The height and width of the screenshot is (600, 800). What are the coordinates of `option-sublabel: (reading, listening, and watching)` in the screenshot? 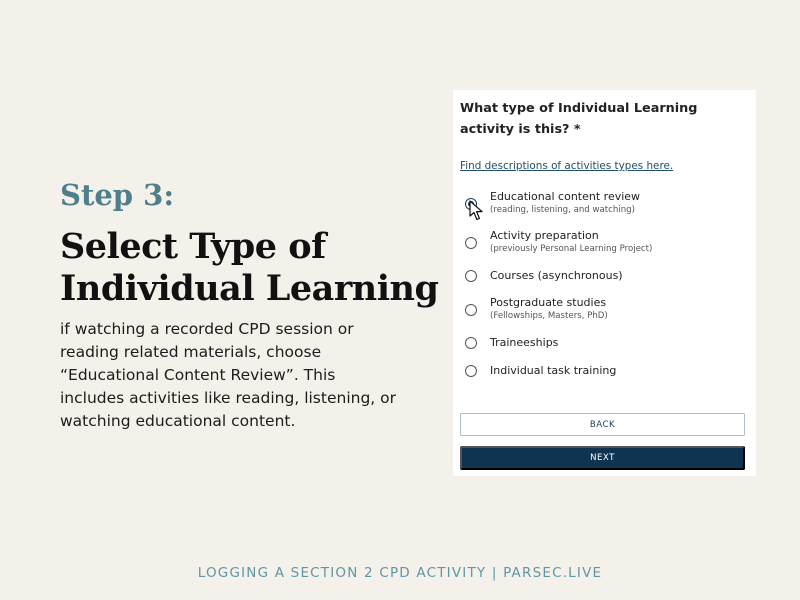 It's located at (562, 210).